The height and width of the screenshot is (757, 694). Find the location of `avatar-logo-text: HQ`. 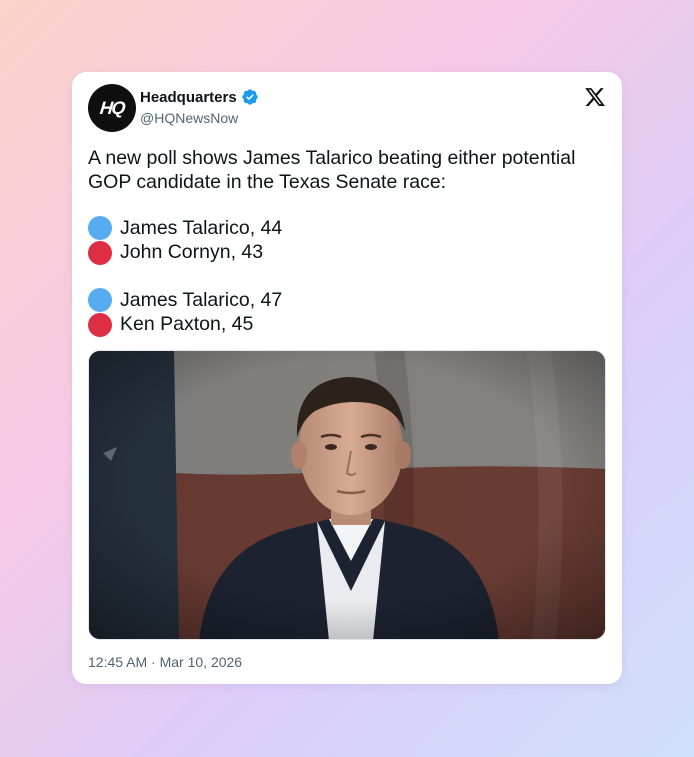

avatar-logo-text: HQ is located at coordinates (112, 107).